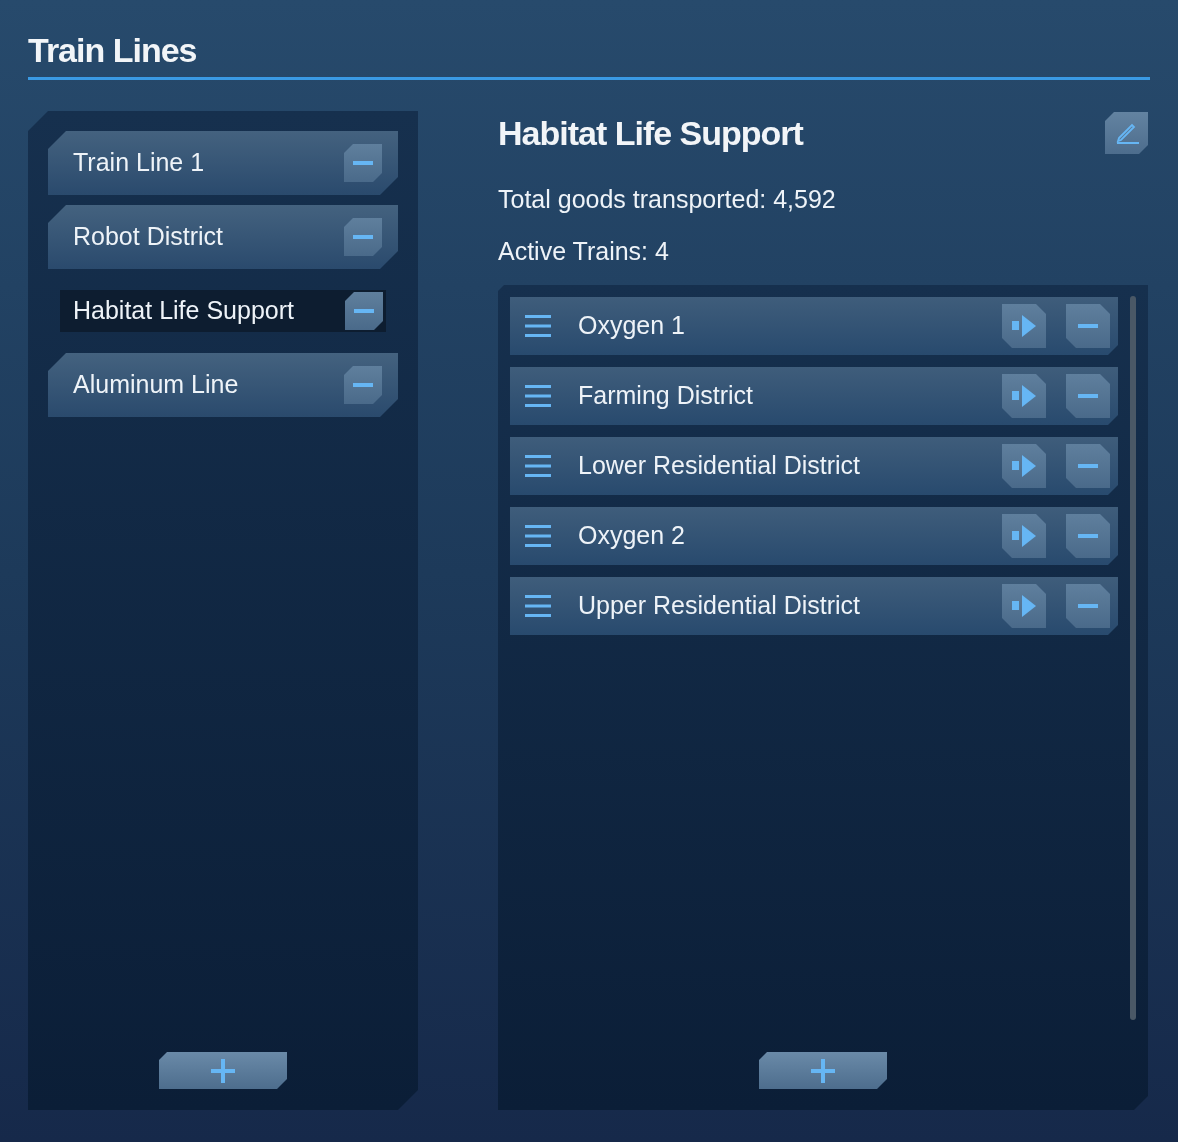 This screenshot has height=1142, width=1178. I want to click on stat-text: Active Trains: 4, so click(583, 251).